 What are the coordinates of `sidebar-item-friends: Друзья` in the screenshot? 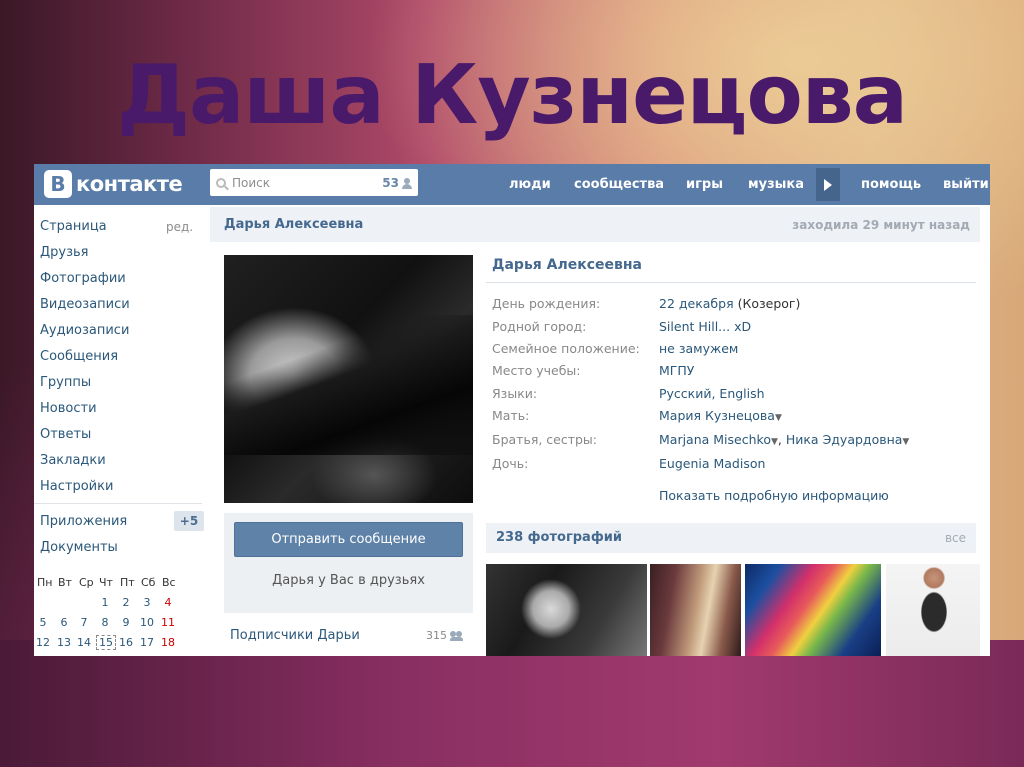 It's located at (64, 252).